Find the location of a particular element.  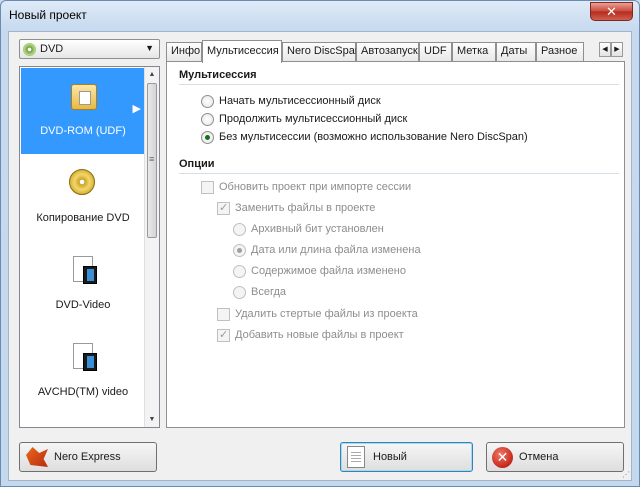

tab-misc: Разное is located at coordinates (560, 51).